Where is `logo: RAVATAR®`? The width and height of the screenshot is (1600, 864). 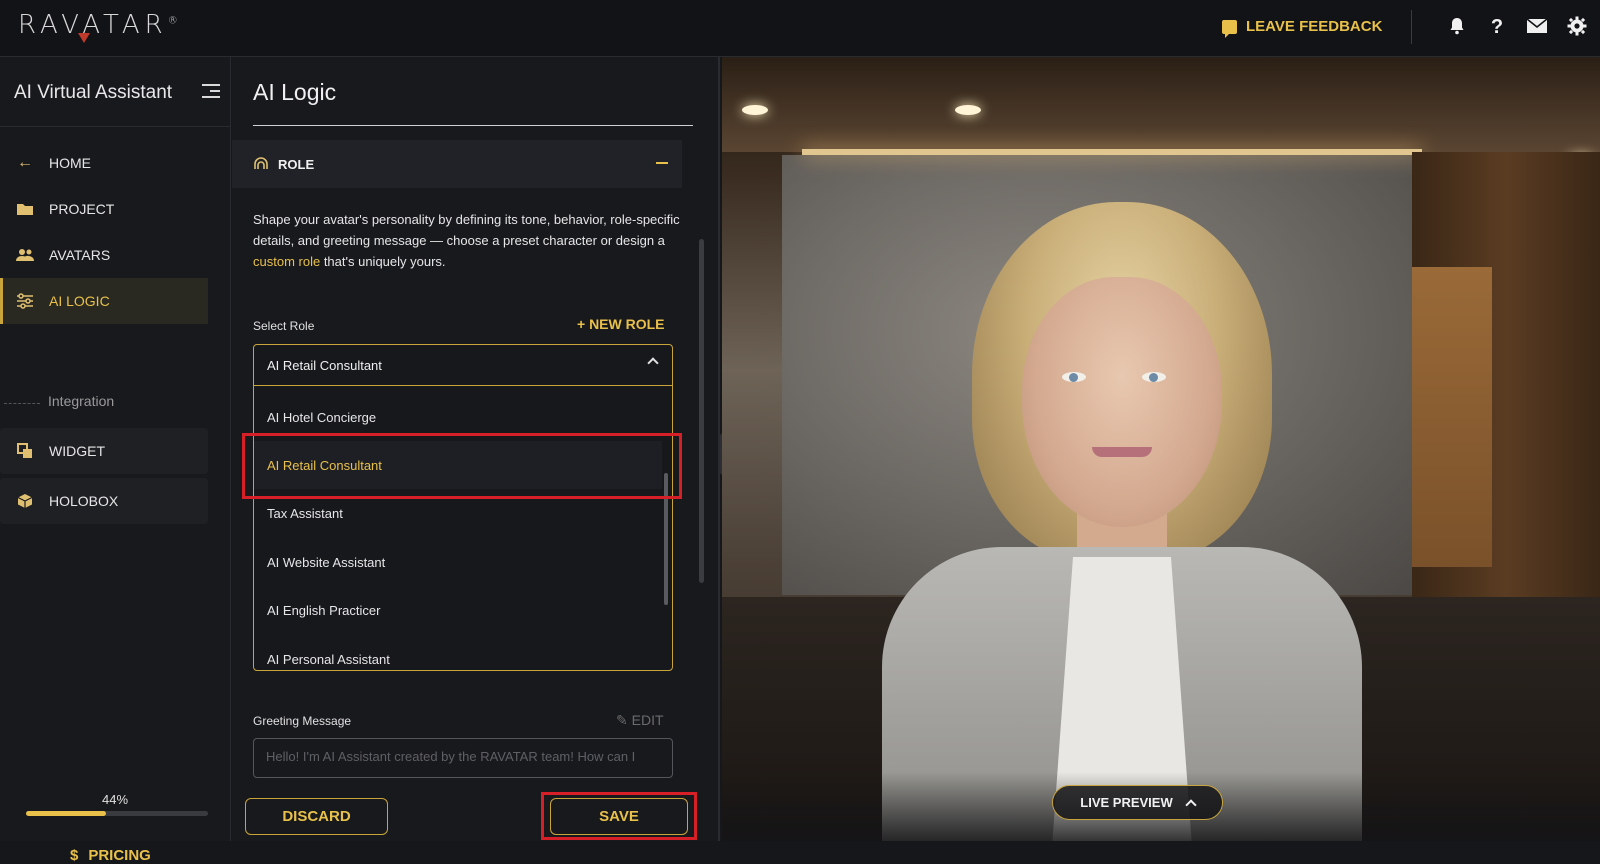
logo: RAVATAR® is located at coordinates (98, 25).